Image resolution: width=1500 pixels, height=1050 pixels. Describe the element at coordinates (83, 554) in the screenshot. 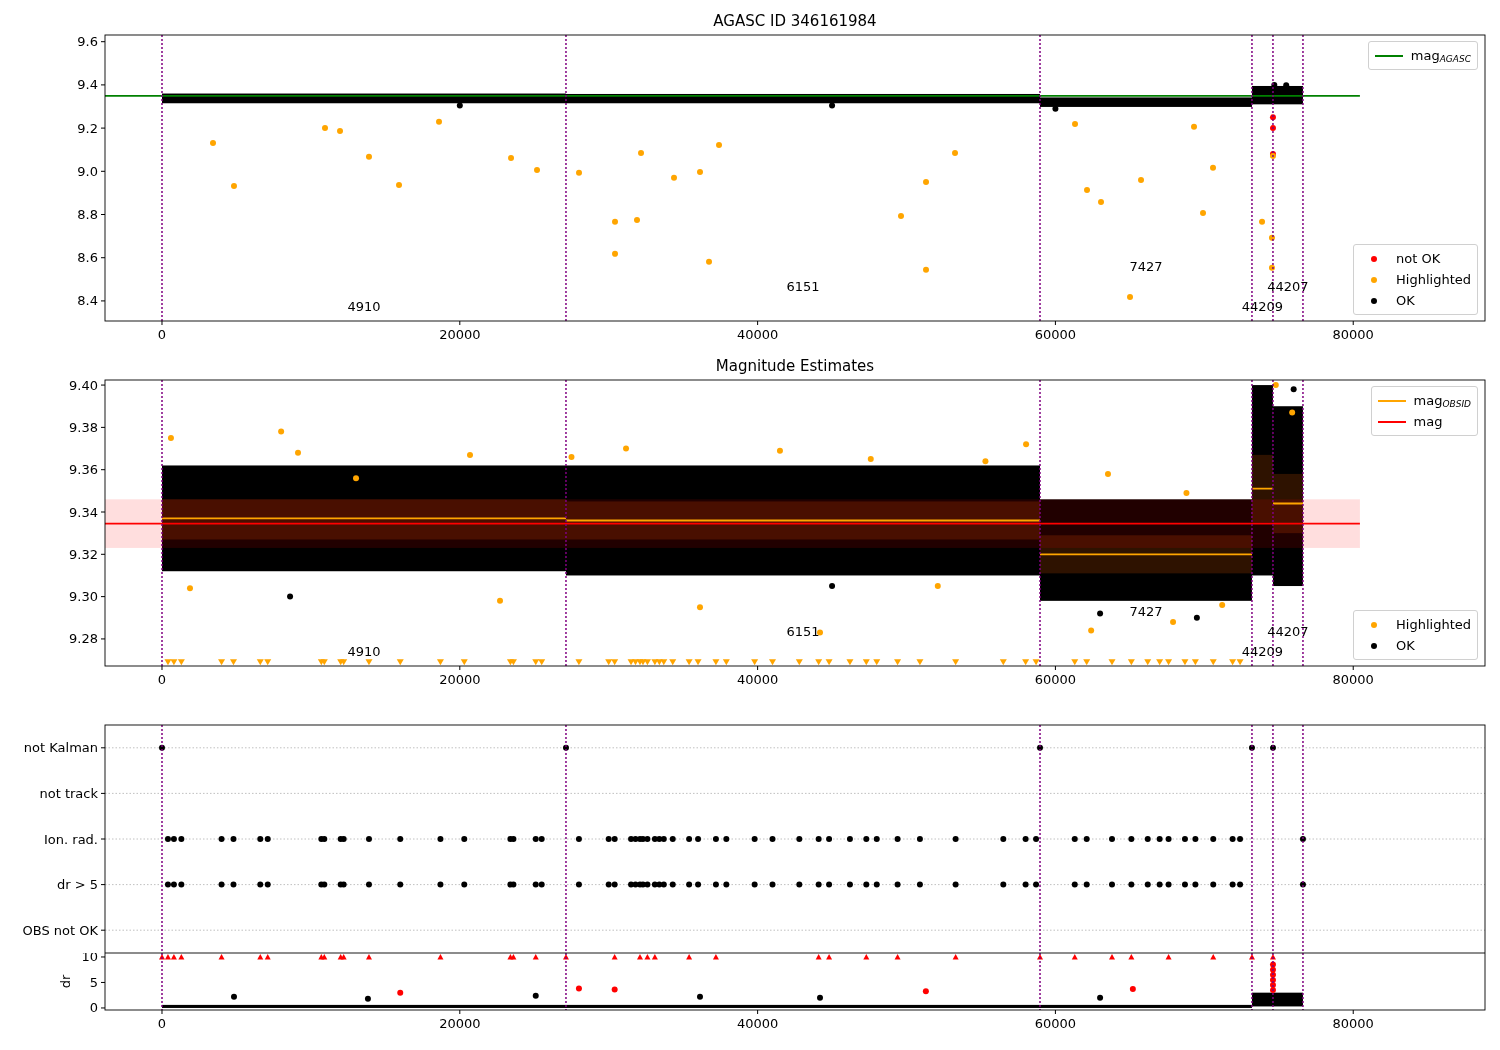

I see `tick-label: 9.32` at that location.